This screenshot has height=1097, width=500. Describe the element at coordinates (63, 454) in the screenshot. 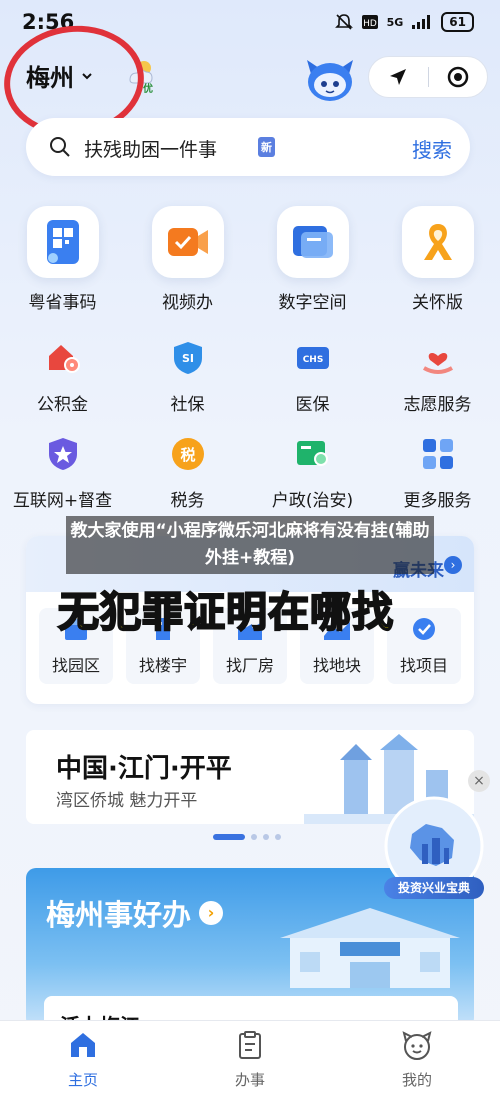

I see `inspection-icon` at that location.